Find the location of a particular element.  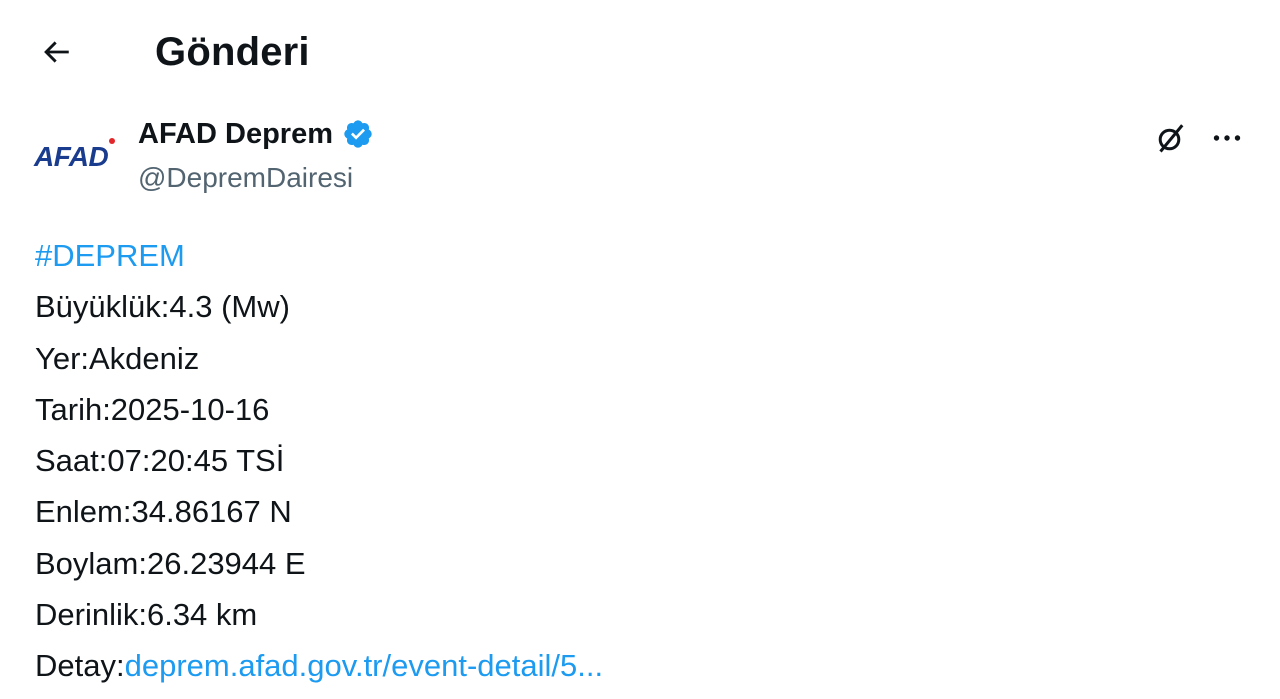

longitude-line: Boylam:26.23944 E is located at coordinates (170, 563).